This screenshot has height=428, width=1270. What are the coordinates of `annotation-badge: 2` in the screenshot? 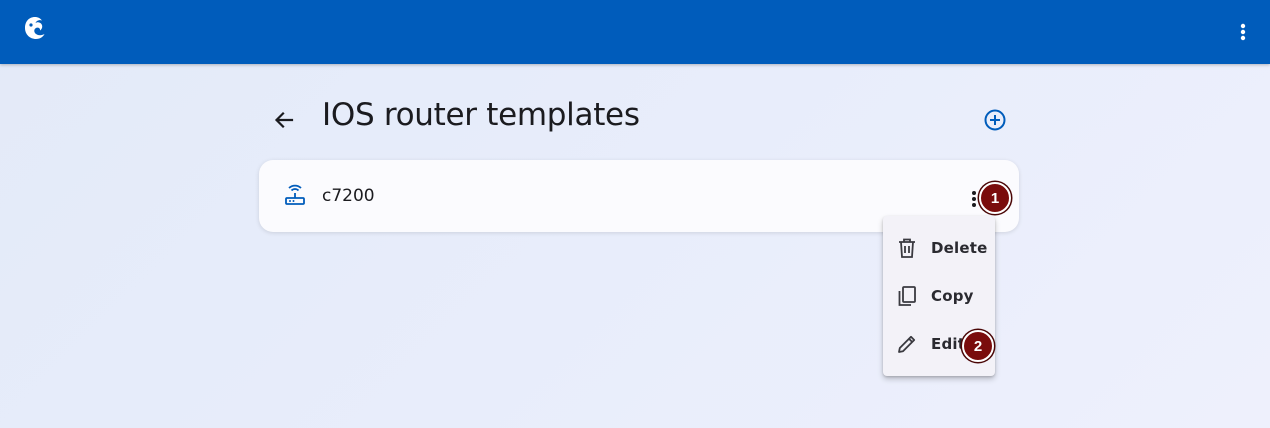 It's located at (978, 346).